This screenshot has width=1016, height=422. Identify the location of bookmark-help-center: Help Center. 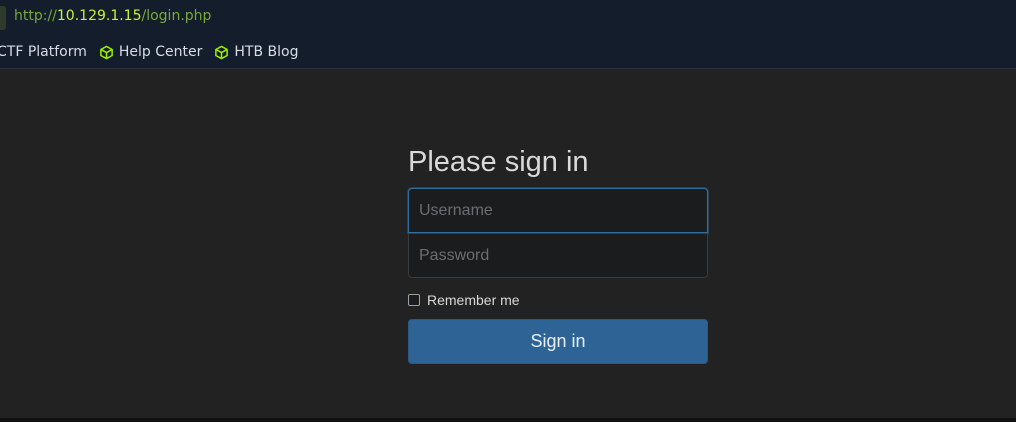
(151, 52).